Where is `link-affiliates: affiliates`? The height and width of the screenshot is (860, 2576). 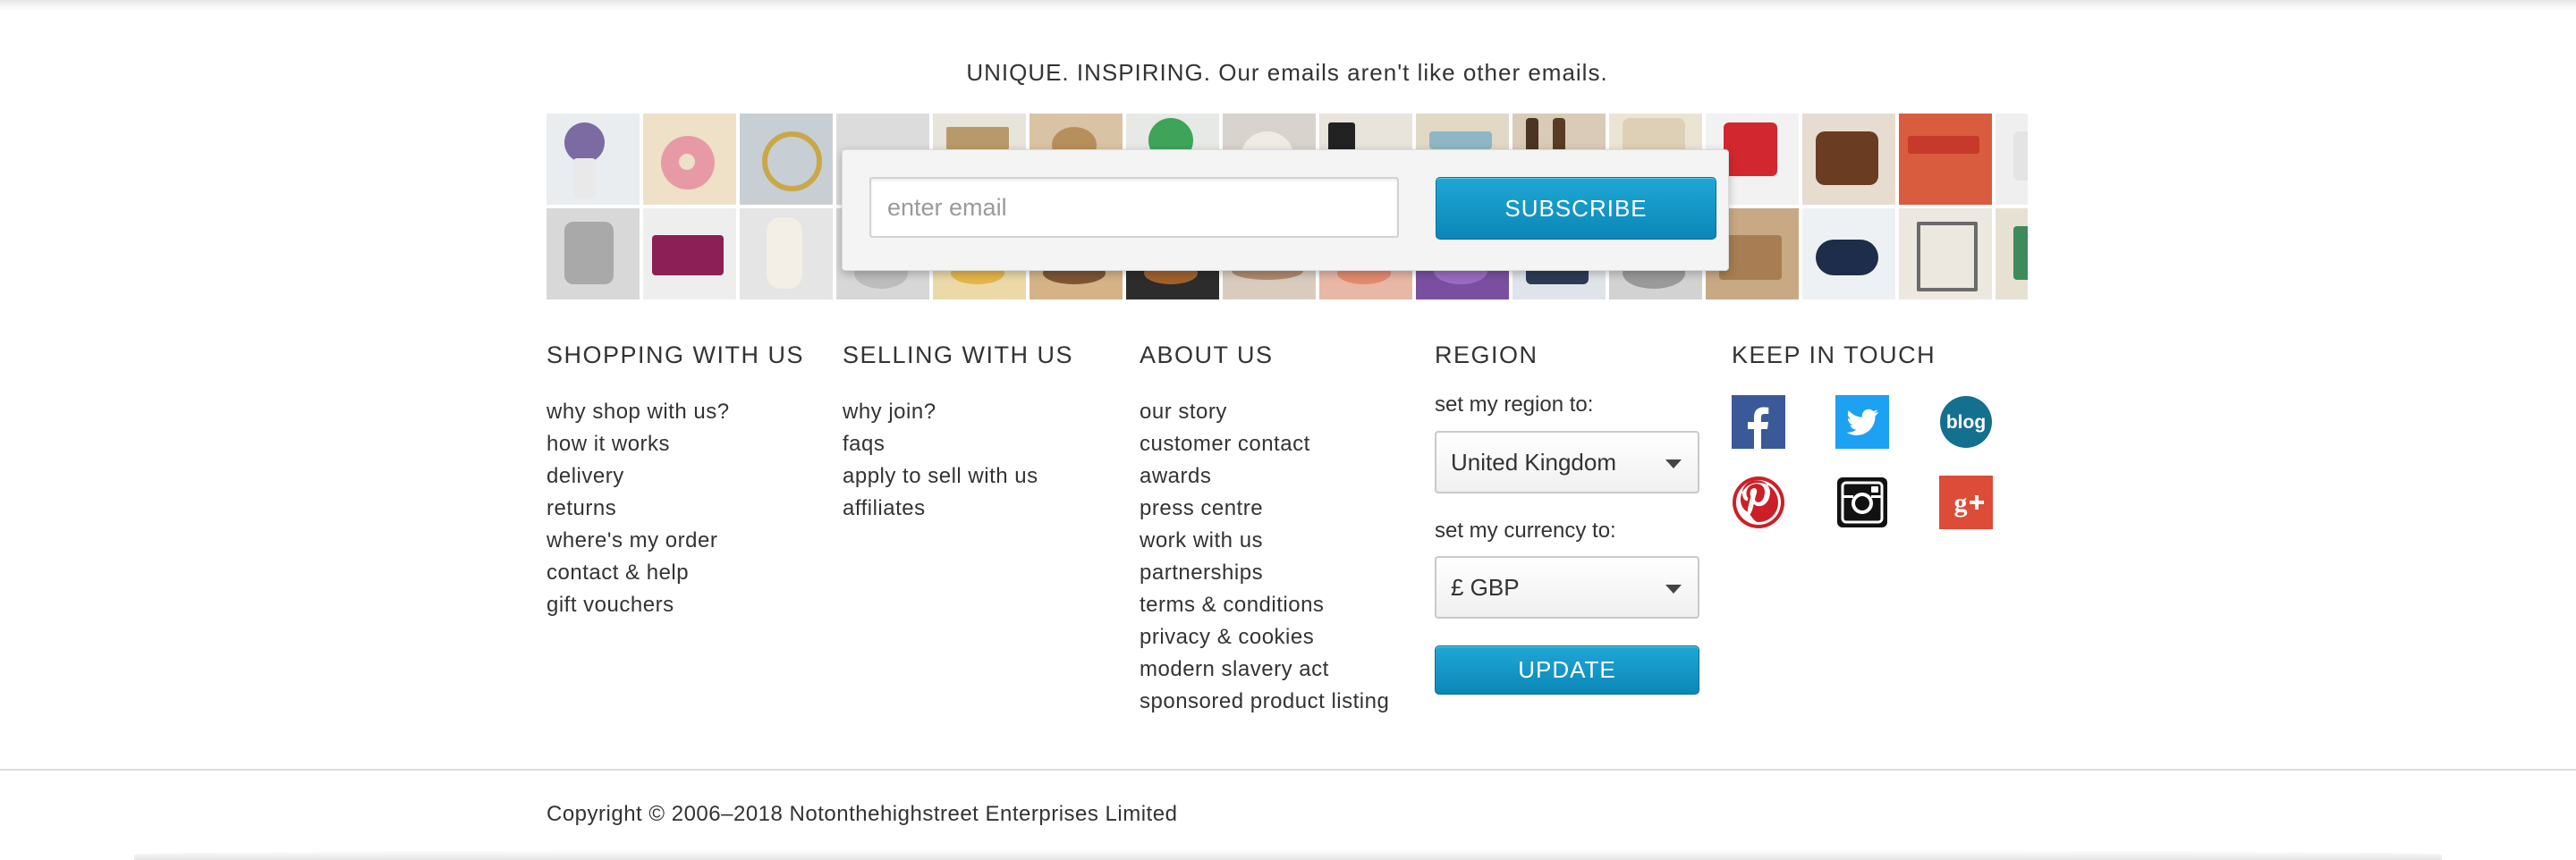 link-affiliates: affiliates is located at coordinates (884, 508).